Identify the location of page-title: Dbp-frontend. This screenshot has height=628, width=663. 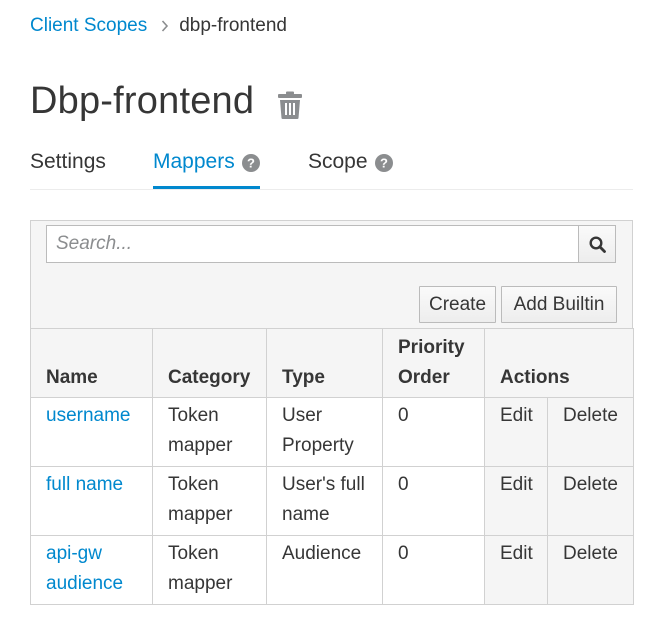
(142, 101).